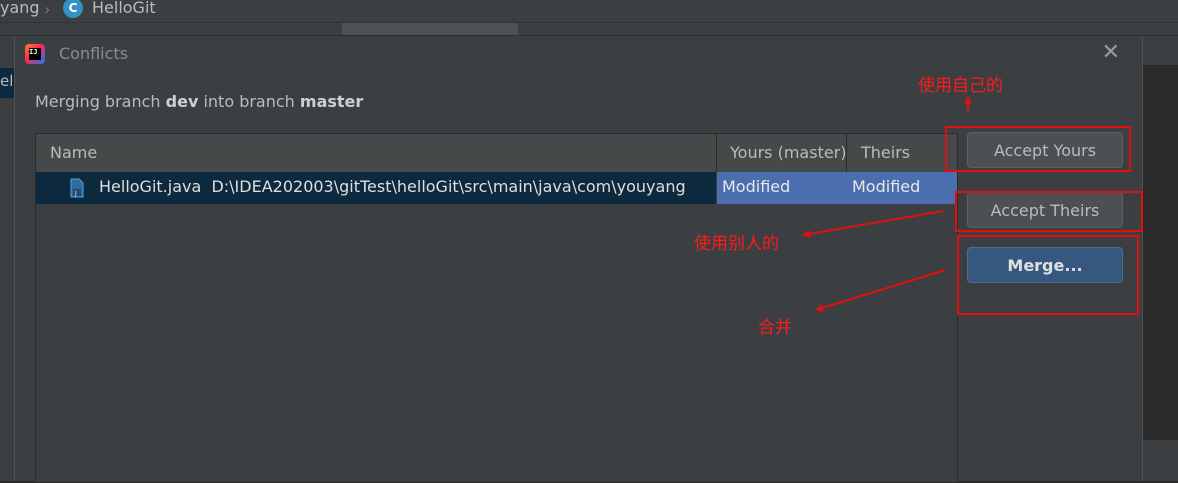  I want to click on project-tree-selection: el, so click(7, 83).